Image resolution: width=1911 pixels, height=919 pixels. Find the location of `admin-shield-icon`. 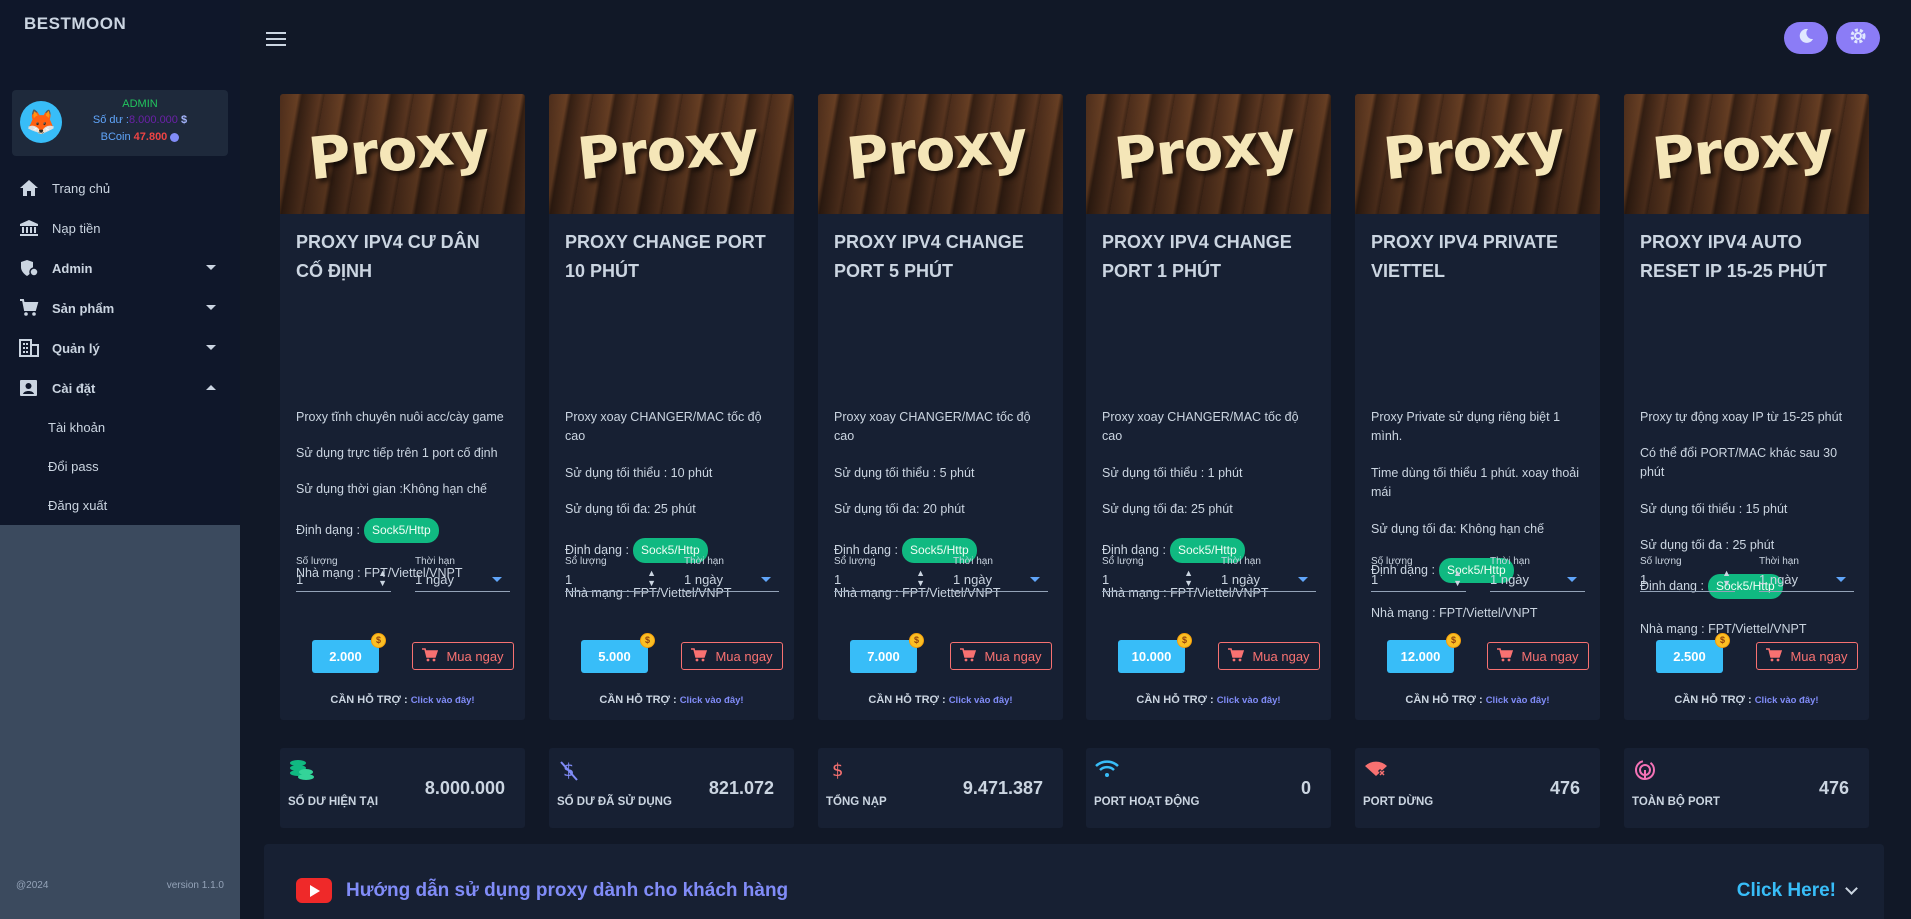

admin-shield-icon is located at coordinates (29, 268).